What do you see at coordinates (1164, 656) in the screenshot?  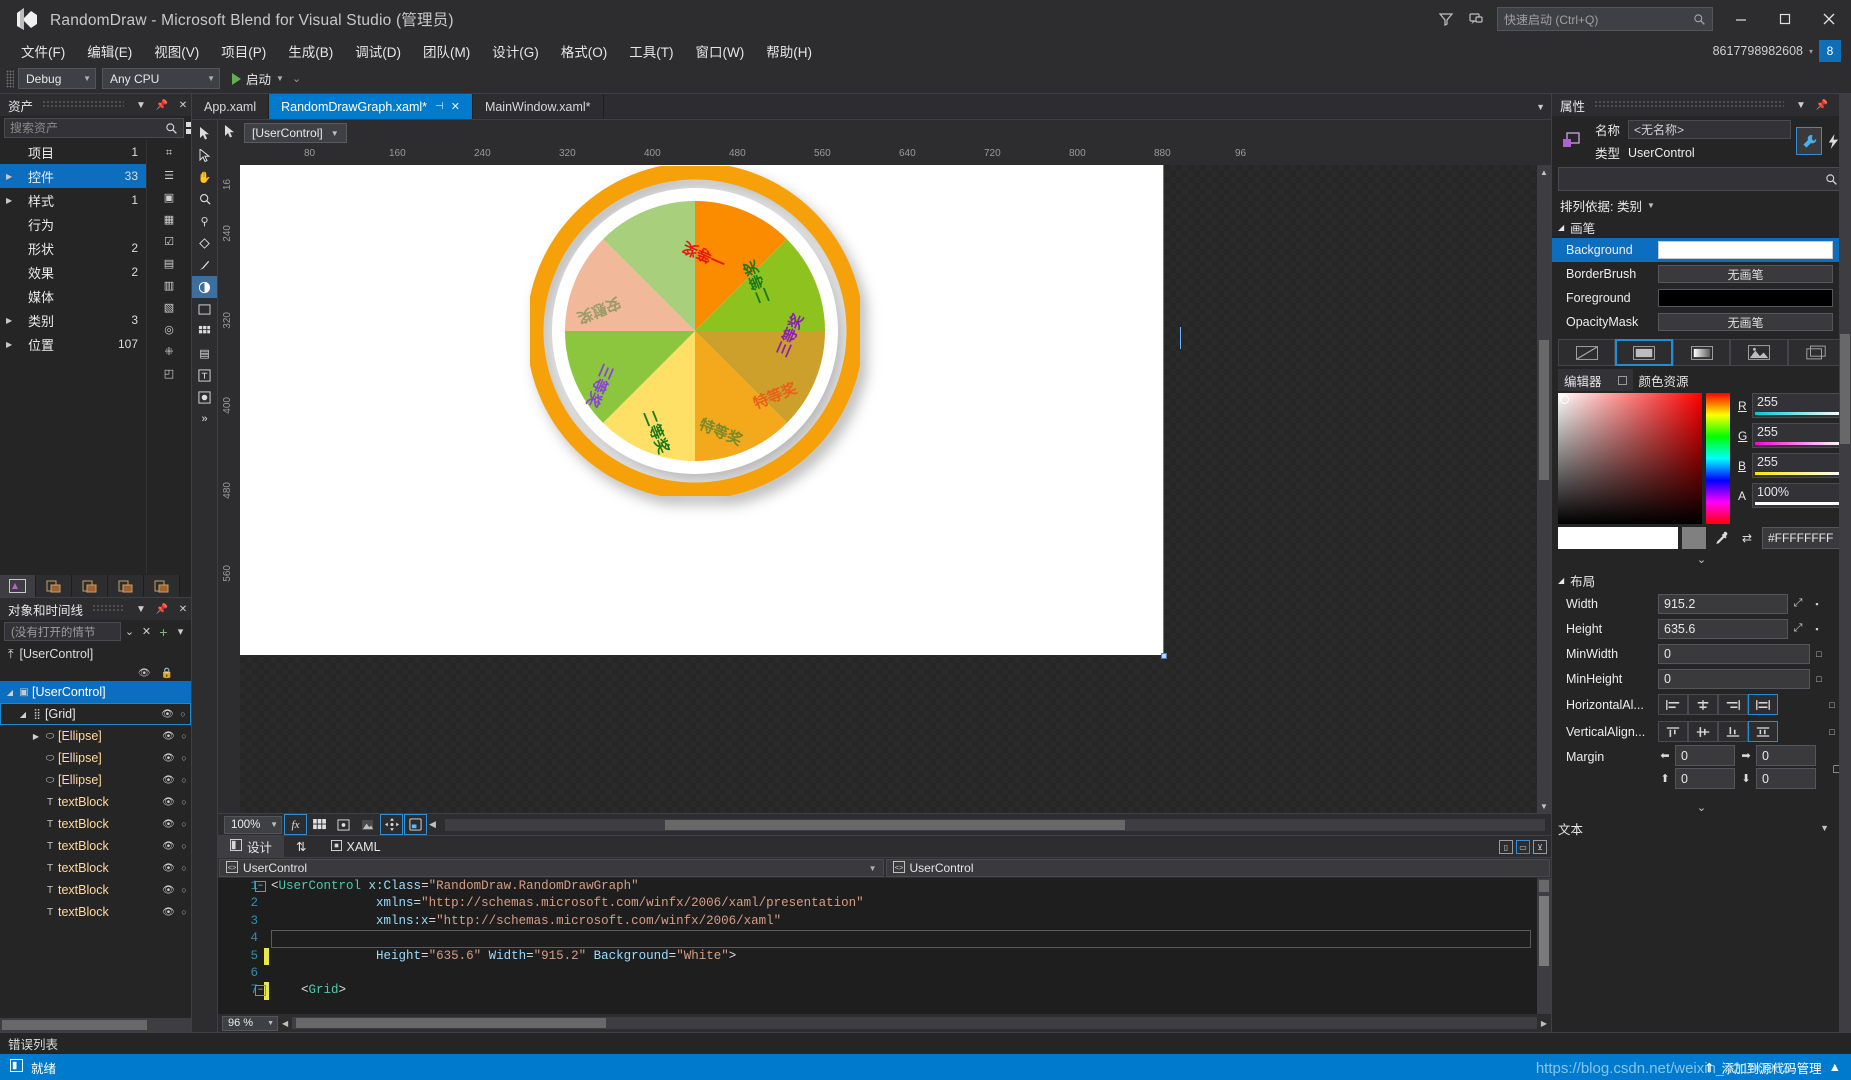 I see `selection-handle-bottom-right` at bounding box center [1164, 656].